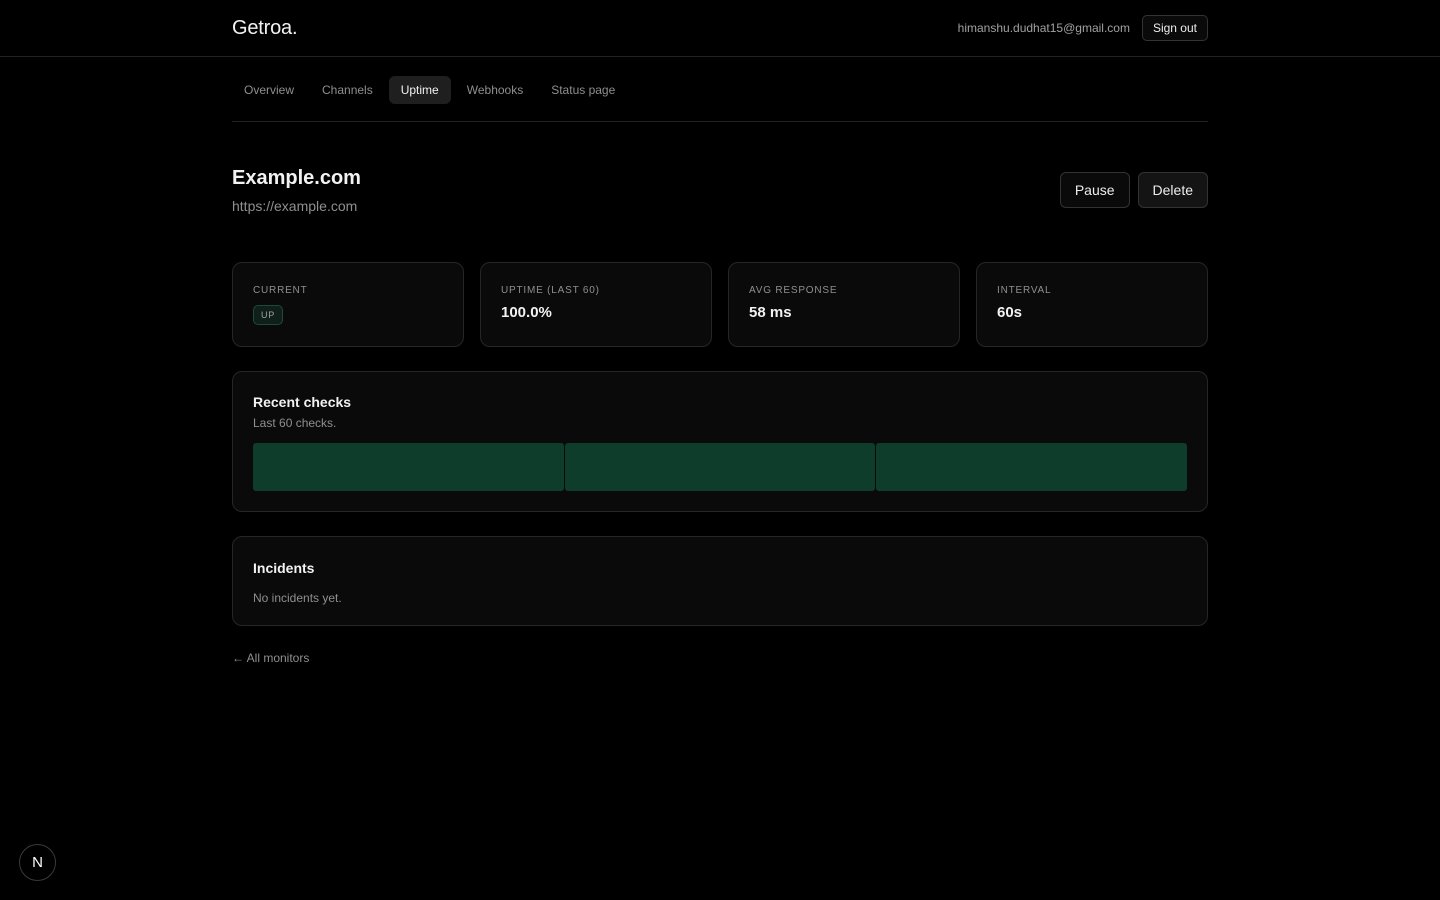  I want to click on delete-button: Delete, so click(1172, 190).